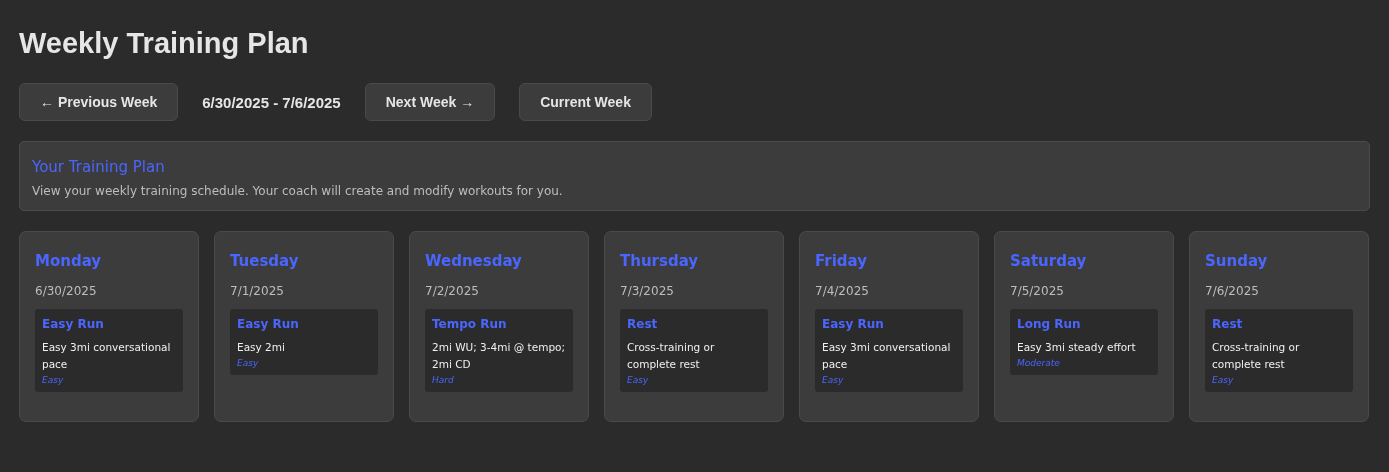  What do you see at coordinates (430, 102) in the screenshot?
I see `next-week-button: Next Week →` at bounding box center [430, 102].